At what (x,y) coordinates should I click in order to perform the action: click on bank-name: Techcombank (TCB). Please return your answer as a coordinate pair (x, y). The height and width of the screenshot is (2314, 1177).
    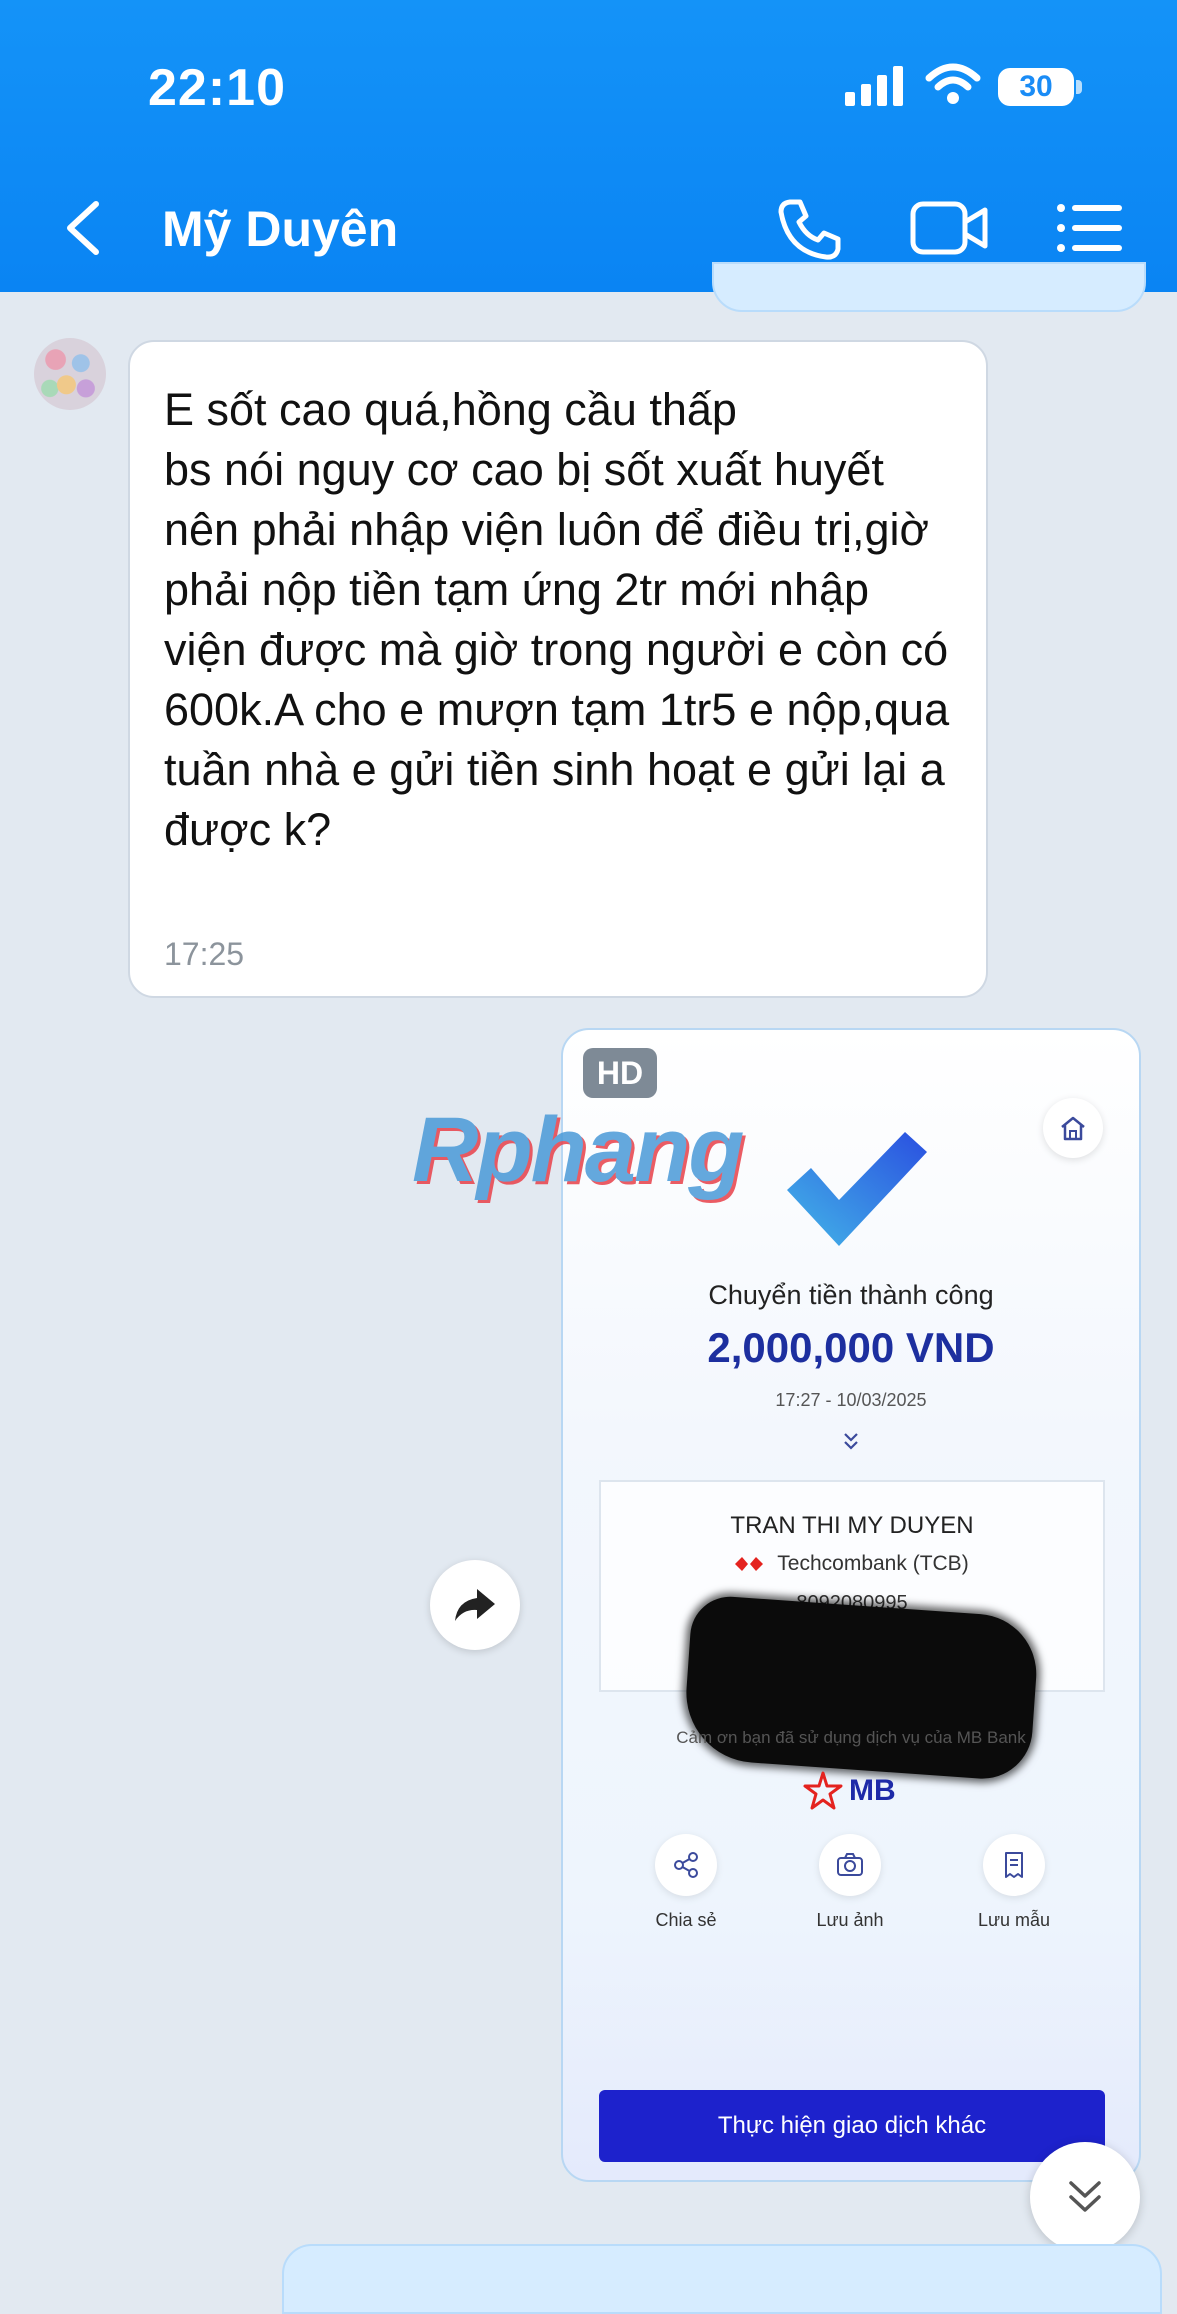
    Looking at the image, I should click on (873, 1563).